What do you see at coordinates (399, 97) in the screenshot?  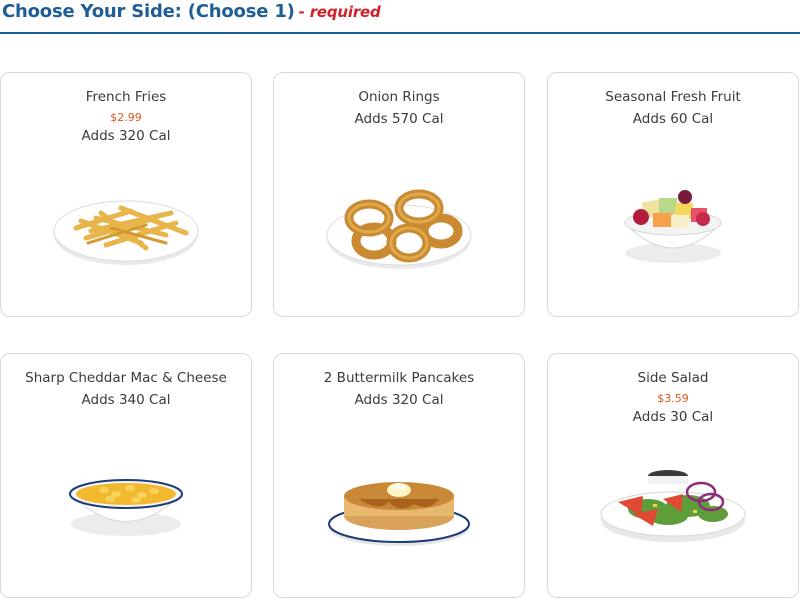 I see `side-name: Onion Rings` at bounding box center [399, 97].